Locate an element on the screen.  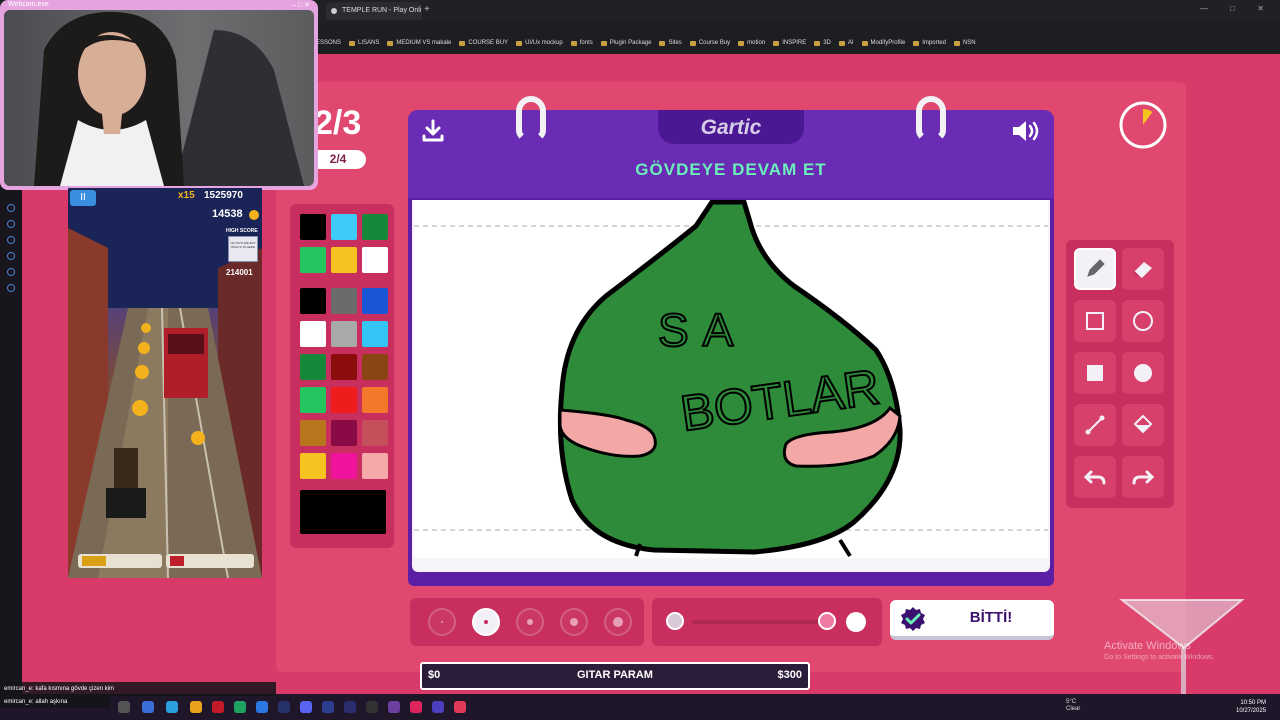
tool-eraser is located at coordinates (1143, 269).